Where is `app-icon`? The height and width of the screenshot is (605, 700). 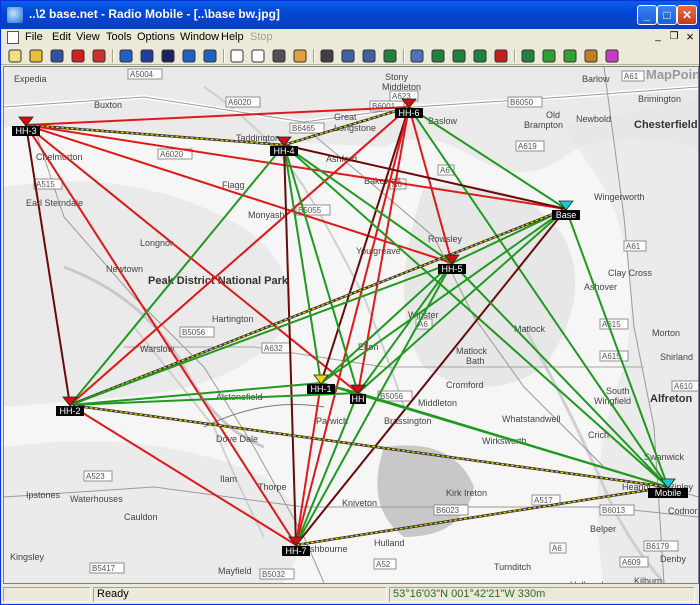
app-icon is located at coordinates (15, 15).